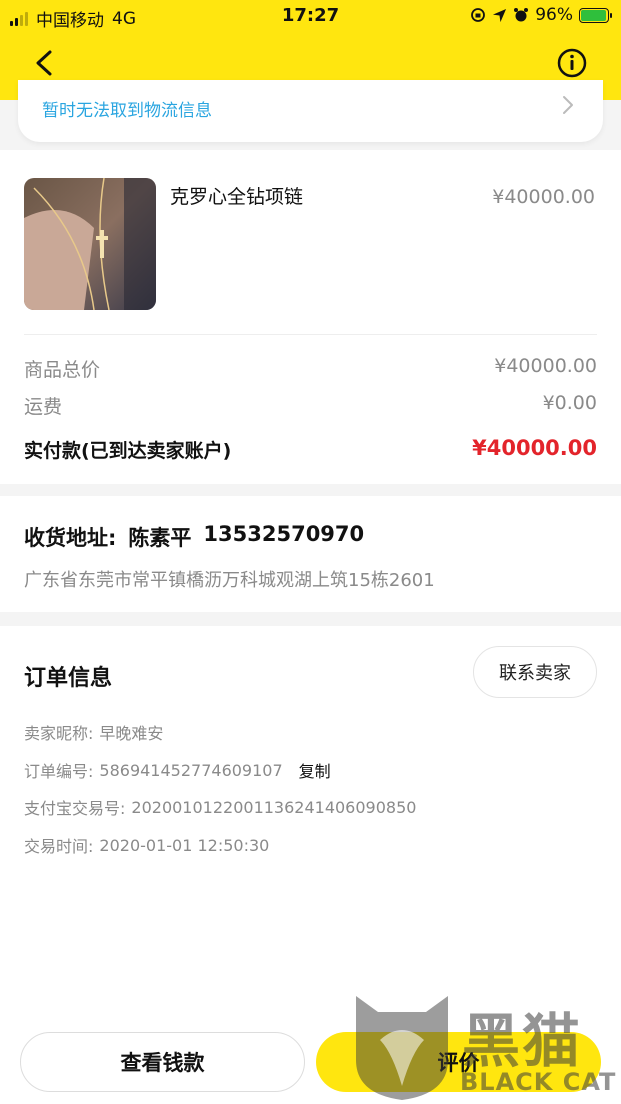 The image size is (621, 1104). I want to click on contact-seller-button: 联系卖家, so click(535, 672).